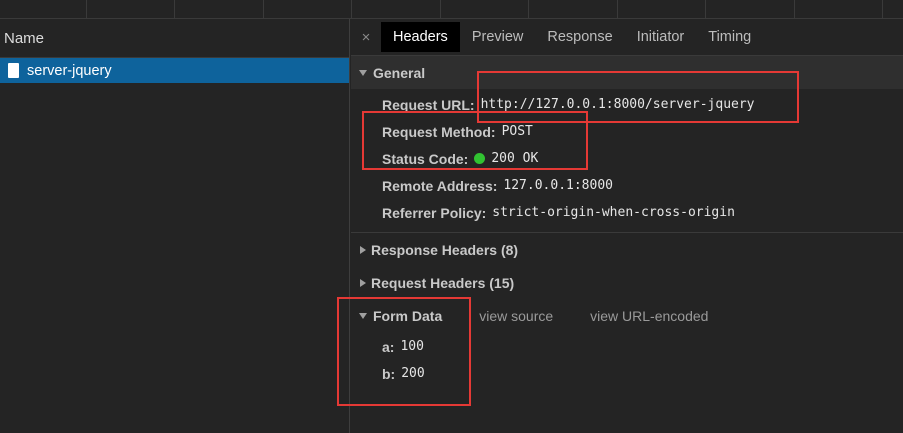 This screenshot has width=903, height=433. What do you see at coordinates (434, 212) in the screenshot?
I see `referrer-policy-key: Referrer Policy:` at bounding box center [434, 212].